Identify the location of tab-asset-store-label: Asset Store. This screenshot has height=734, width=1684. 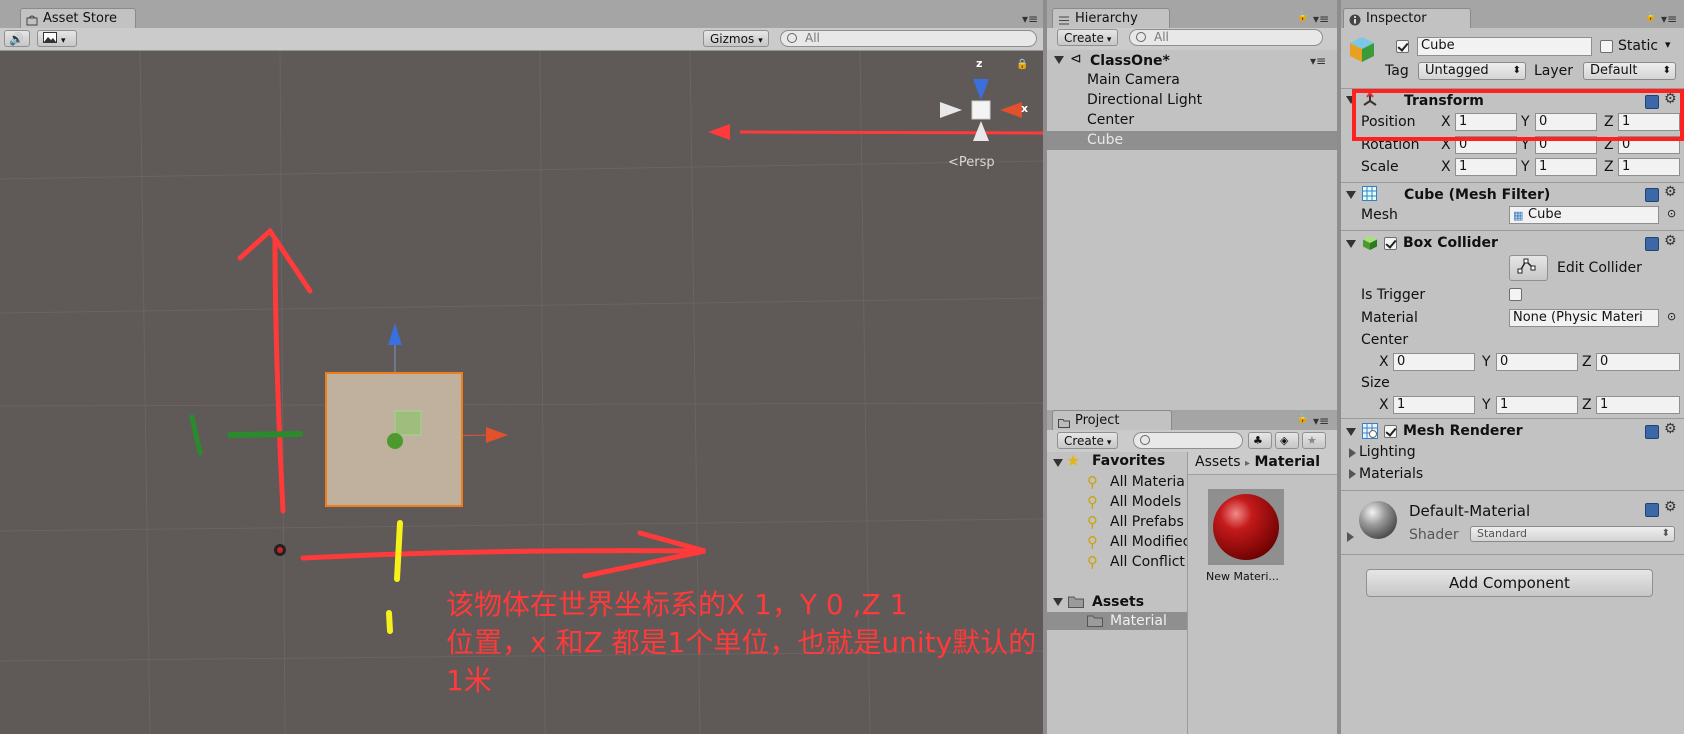
(80, 18).